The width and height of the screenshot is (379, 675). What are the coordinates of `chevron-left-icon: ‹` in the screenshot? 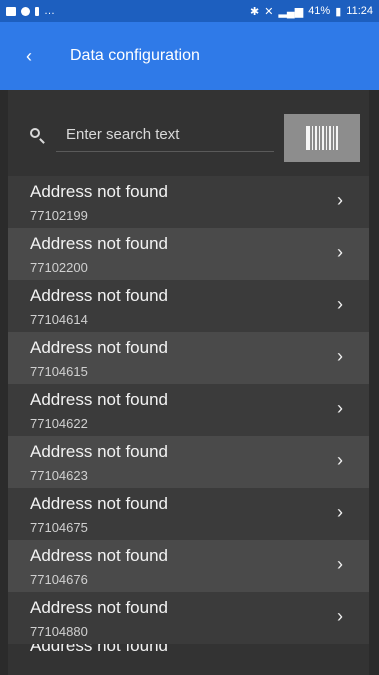 It's located at (29, 55).